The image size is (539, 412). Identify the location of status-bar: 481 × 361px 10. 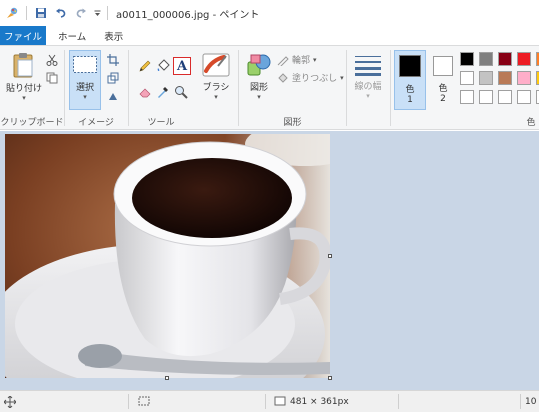
(269, 401).